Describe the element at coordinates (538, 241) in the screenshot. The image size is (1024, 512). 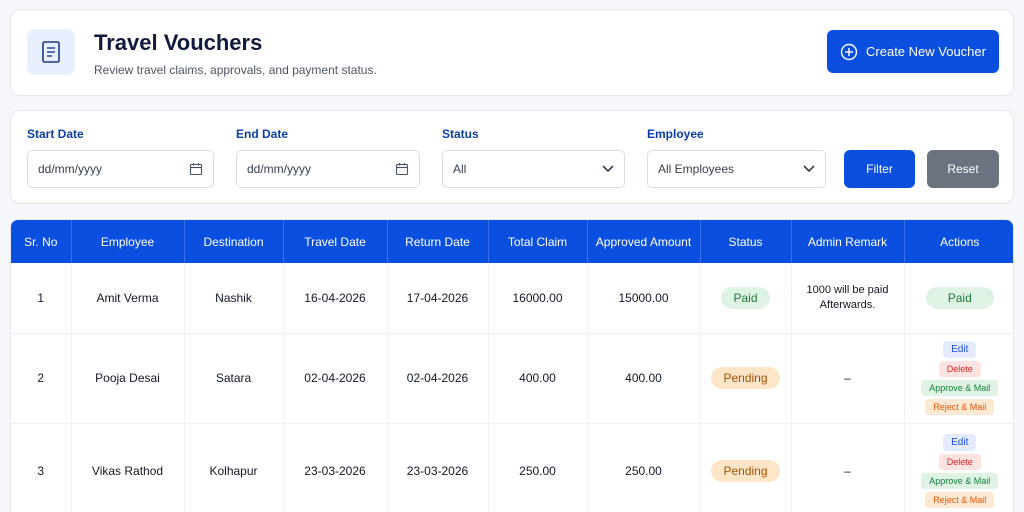
I see `column-header: Total Claim` at that location.